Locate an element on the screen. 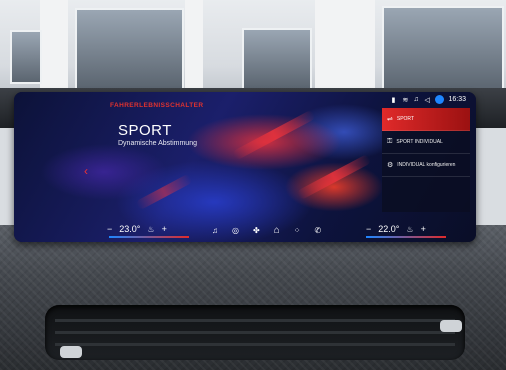 This screenshot has width=506, height=370. volume-icon: ◁ is located at coordinates (427, 100).